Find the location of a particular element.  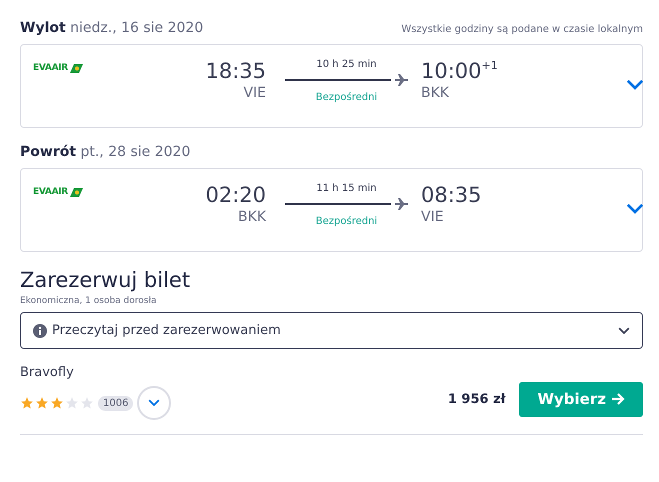

review-count: 1006 is located at coordinates (116, 403).